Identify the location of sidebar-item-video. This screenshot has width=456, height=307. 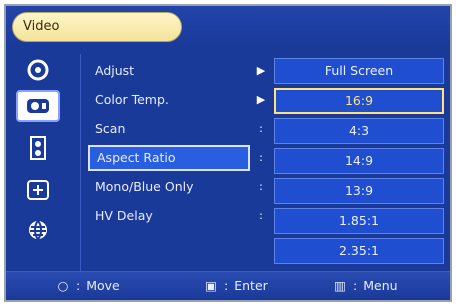
(38, 106).